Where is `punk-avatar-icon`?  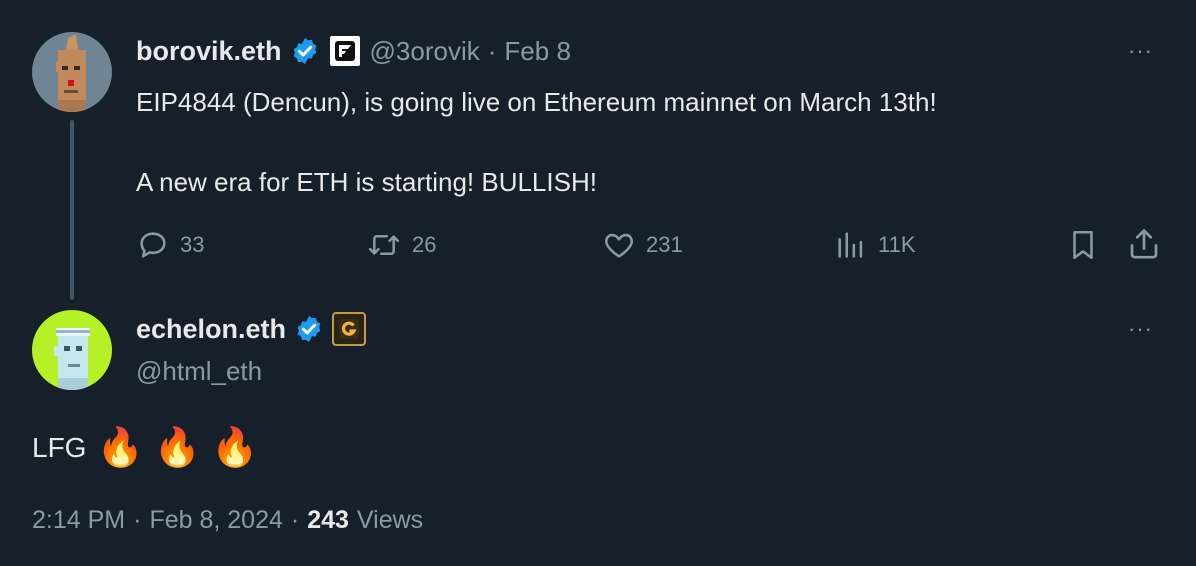
punk-avatar-icon is located at coordinates (72, 72).